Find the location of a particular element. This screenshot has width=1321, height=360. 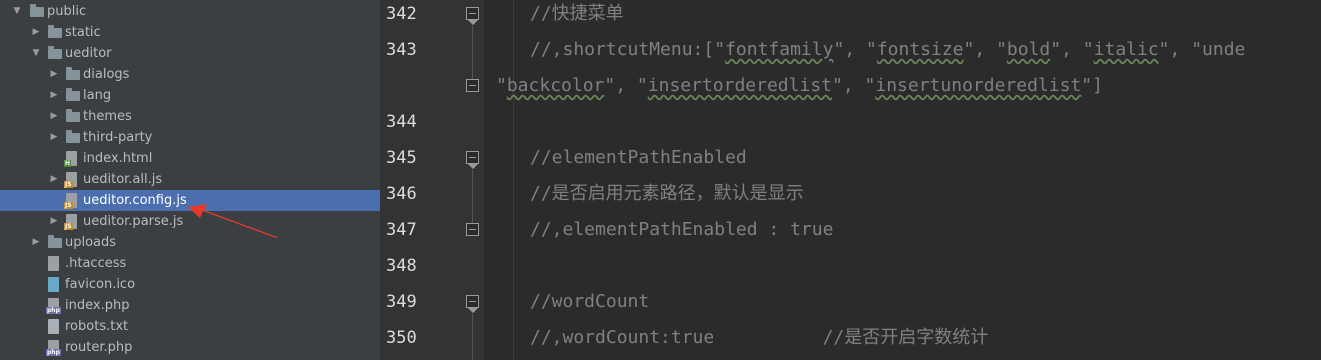

file-type-badge: H is located at coordinates (68, 163).